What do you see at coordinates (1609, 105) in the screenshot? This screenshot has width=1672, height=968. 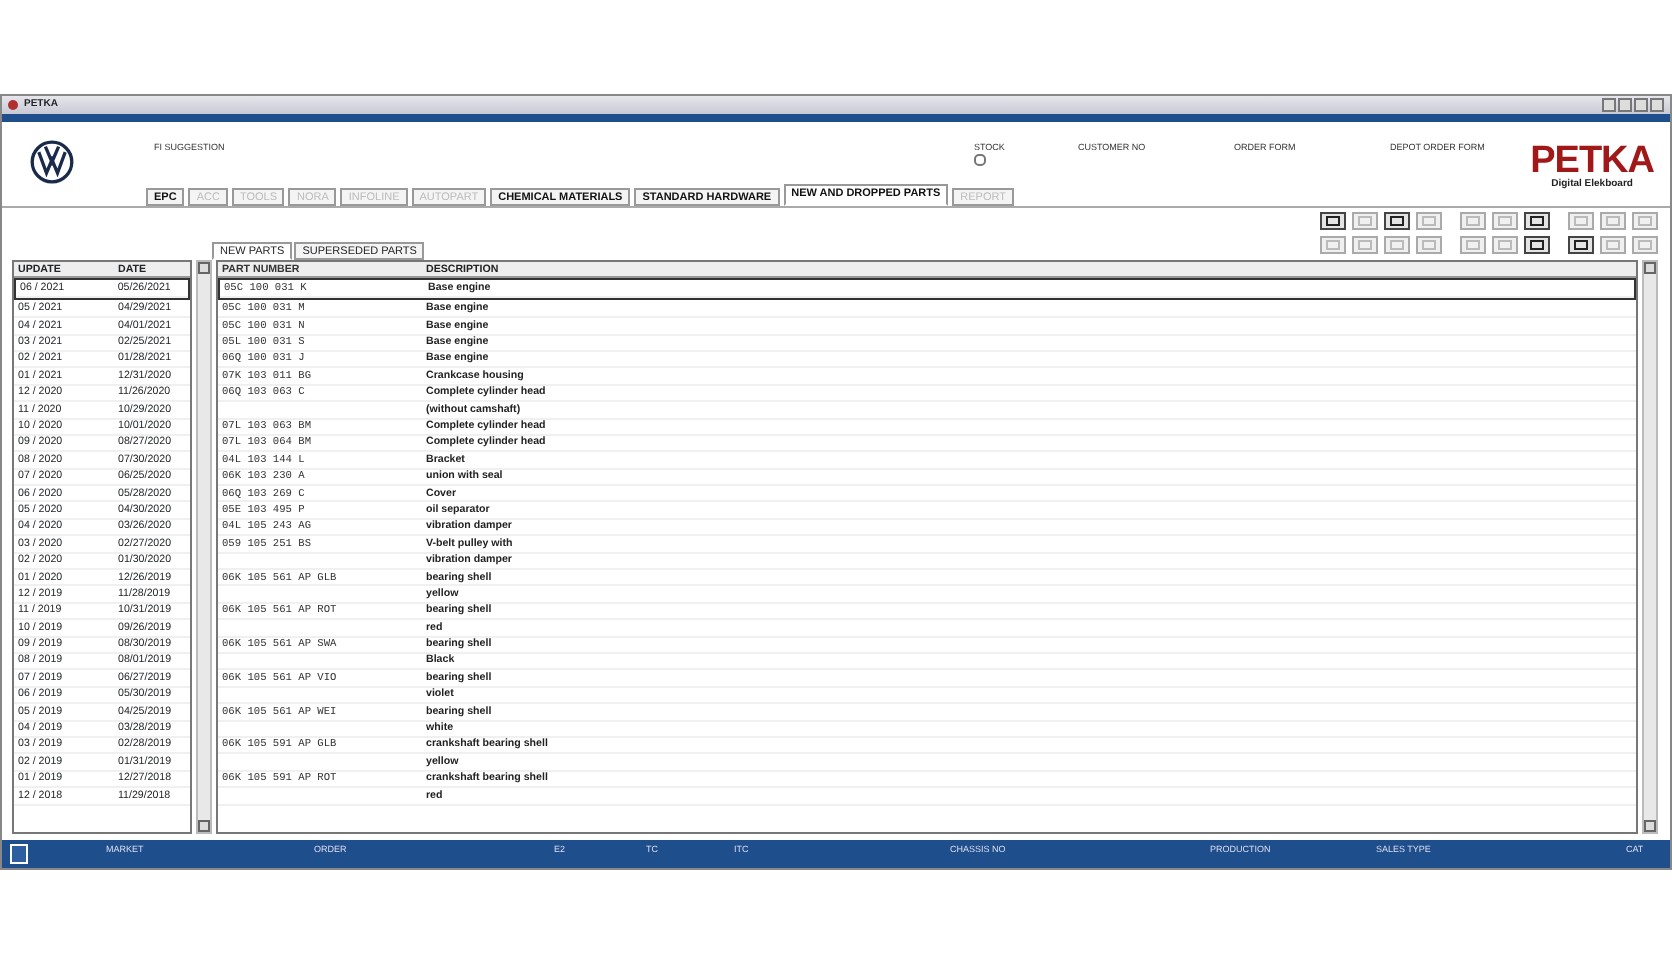 I see `help-button` at bounding box center [1609, 105].